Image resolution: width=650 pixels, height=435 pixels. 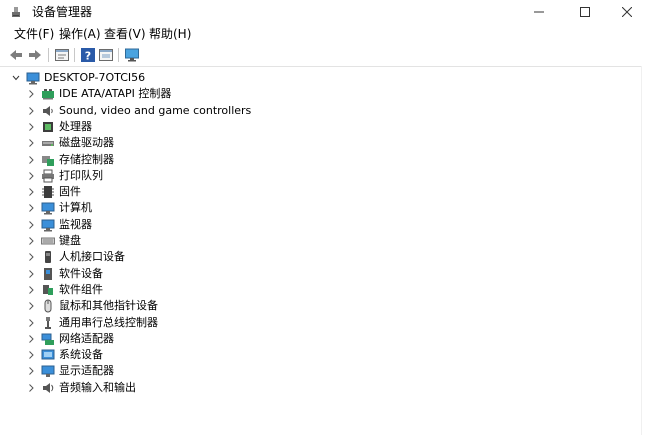 I want to click on usb-icon, so click(x=48, y=322).